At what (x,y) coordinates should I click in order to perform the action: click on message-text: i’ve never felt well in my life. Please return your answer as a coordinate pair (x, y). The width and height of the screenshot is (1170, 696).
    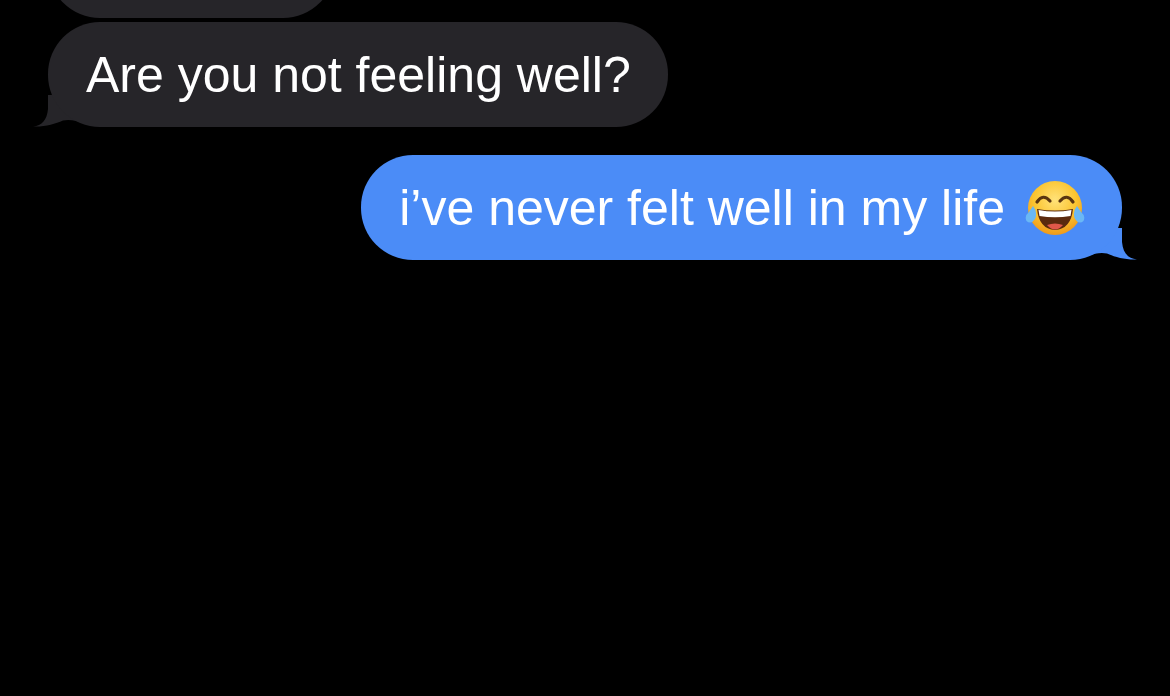
    Looking at the image, I should click on (702, 208).